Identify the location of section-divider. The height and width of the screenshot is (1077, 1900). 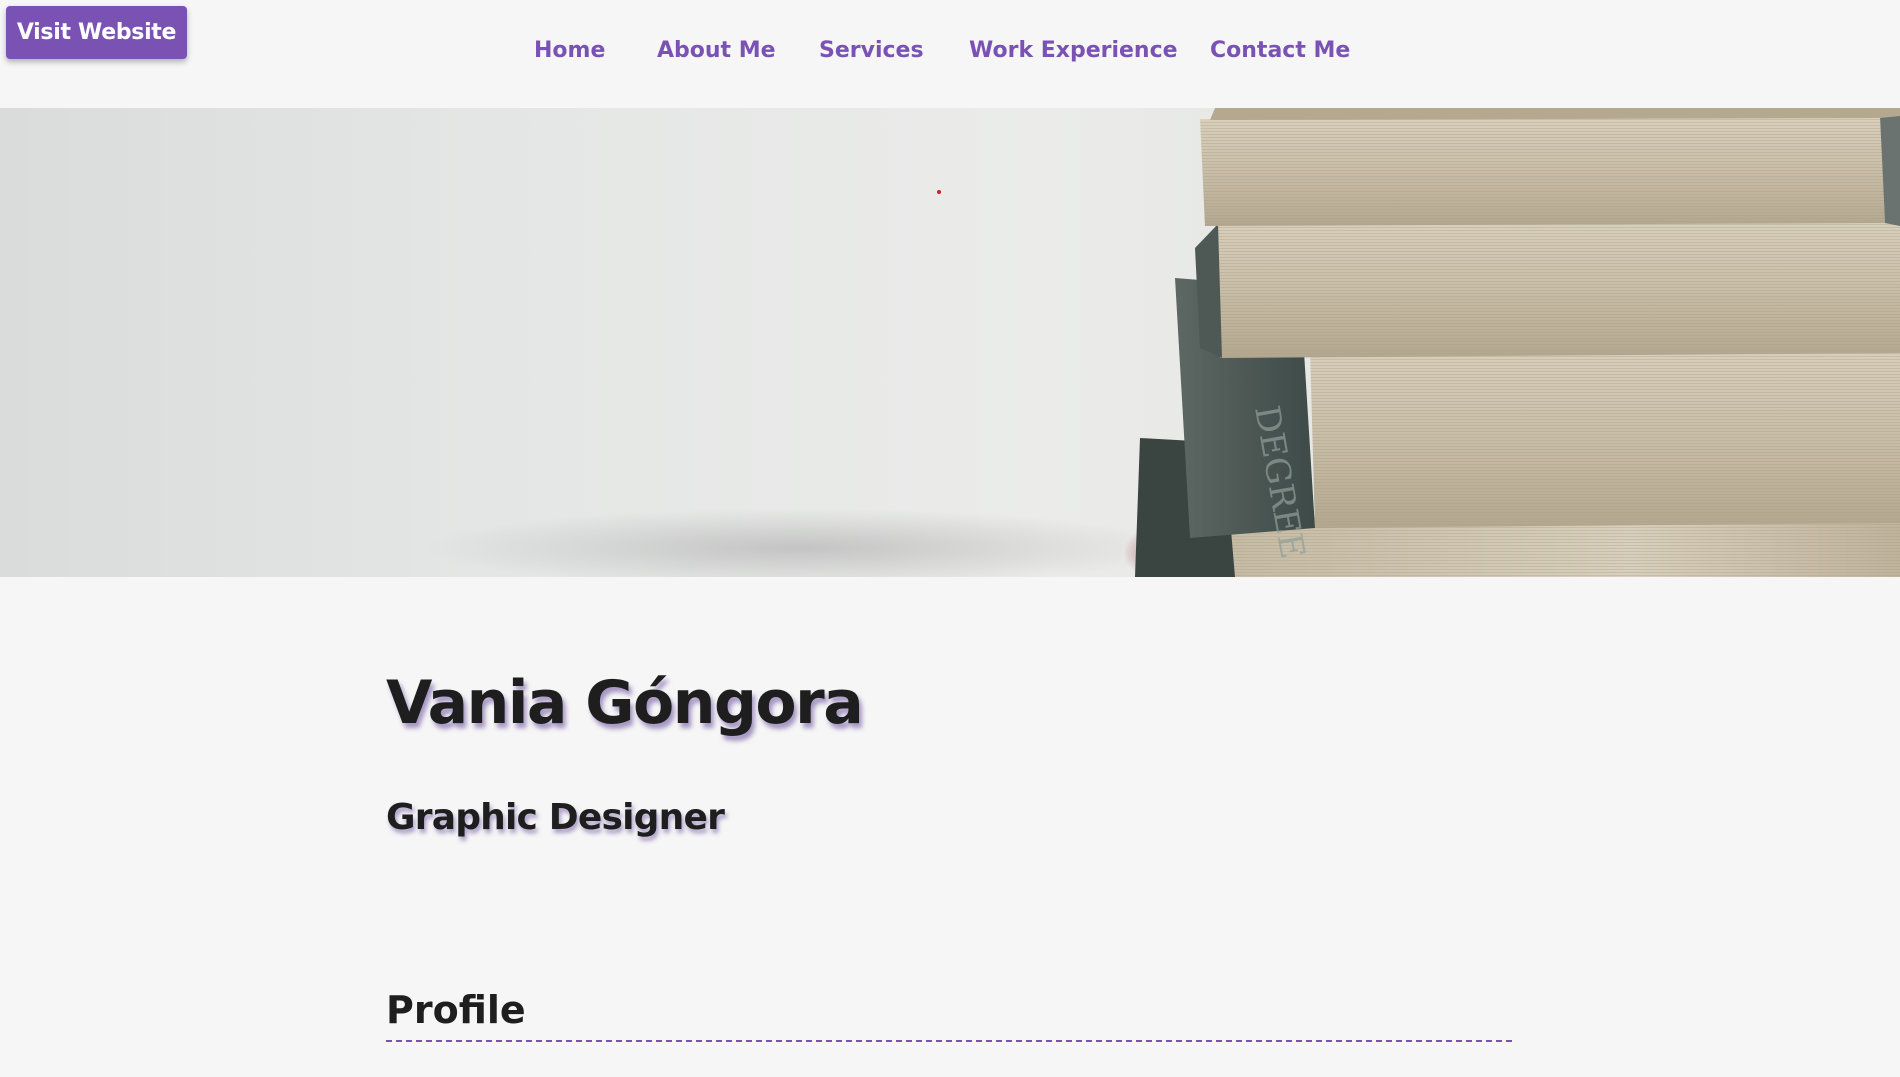
(949, 1041).